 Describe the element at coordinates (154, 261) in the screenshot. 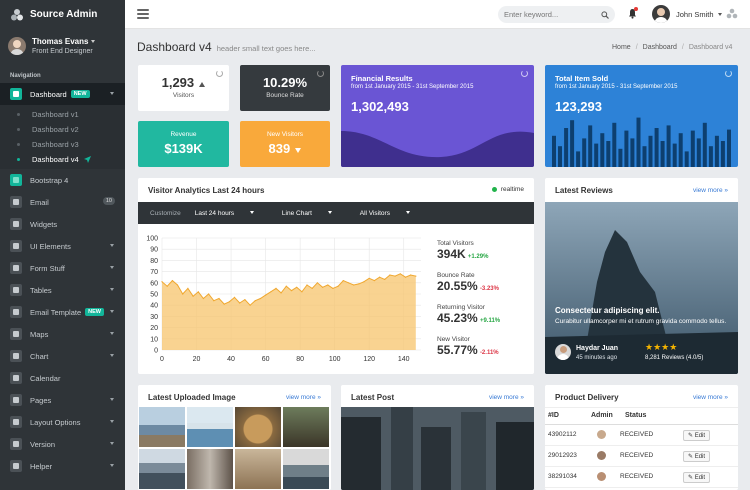

I see `y-tick-label: 80` at that location.